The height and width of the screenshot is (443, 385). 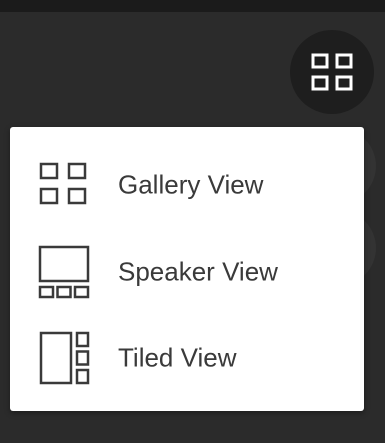 I want to click on menu-item-label: Gallery View, so click(x=191, y=184).